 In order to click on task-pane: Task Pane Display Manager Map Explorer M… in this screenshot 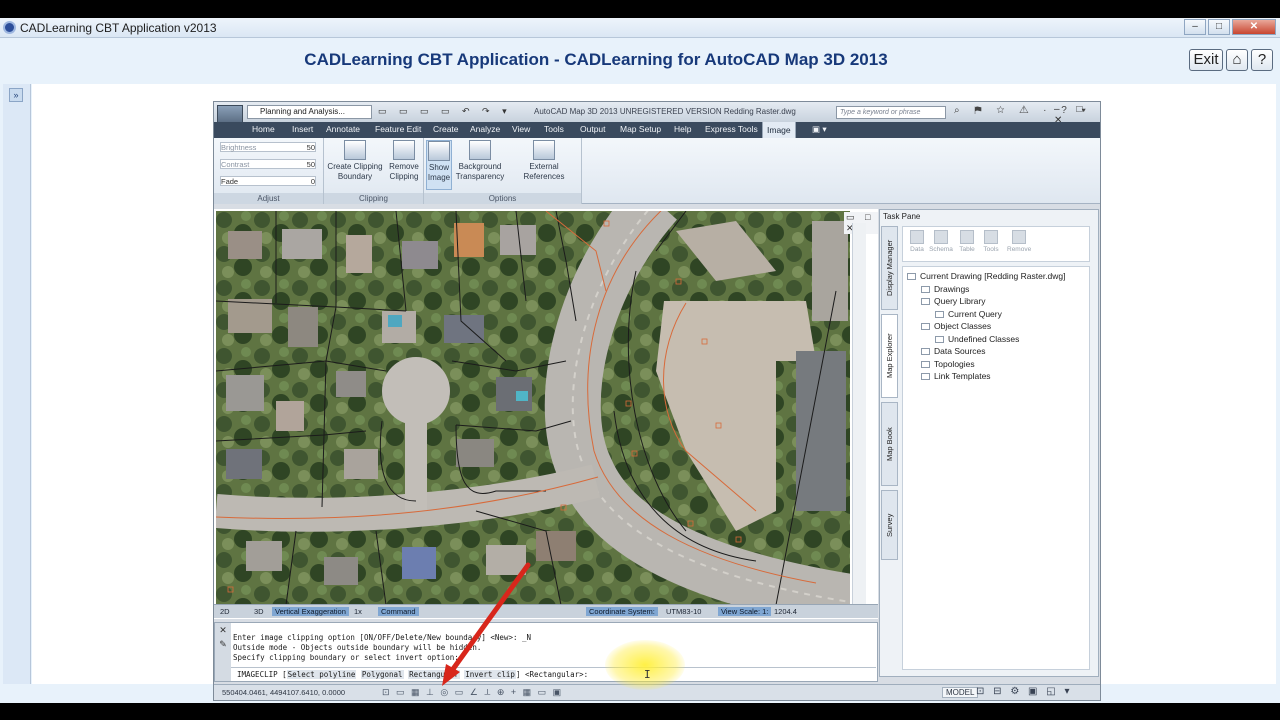, I will do `click(989, 443)`.